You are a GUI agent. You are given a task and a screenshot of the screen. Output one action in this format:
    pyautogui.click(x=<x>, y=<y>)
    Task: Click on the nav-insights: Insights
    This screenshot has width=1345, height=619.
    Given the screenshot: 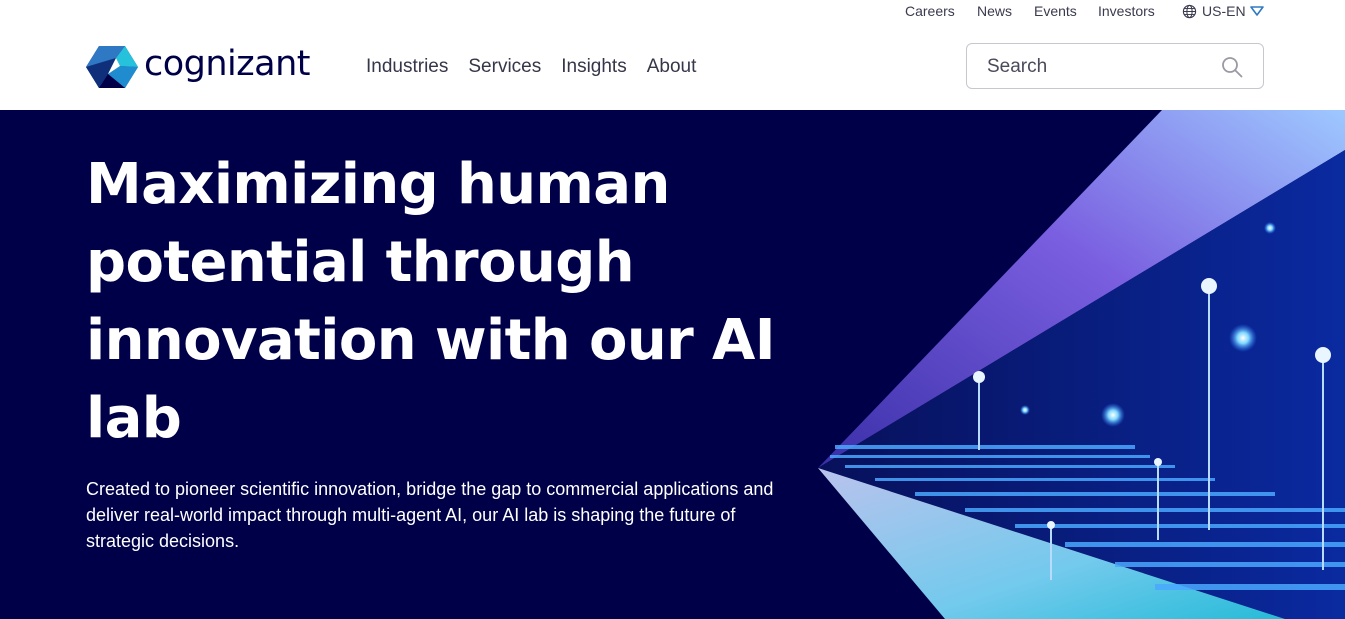 What is the action you would take?
    pyautogui.click(x=593, y=67)
    